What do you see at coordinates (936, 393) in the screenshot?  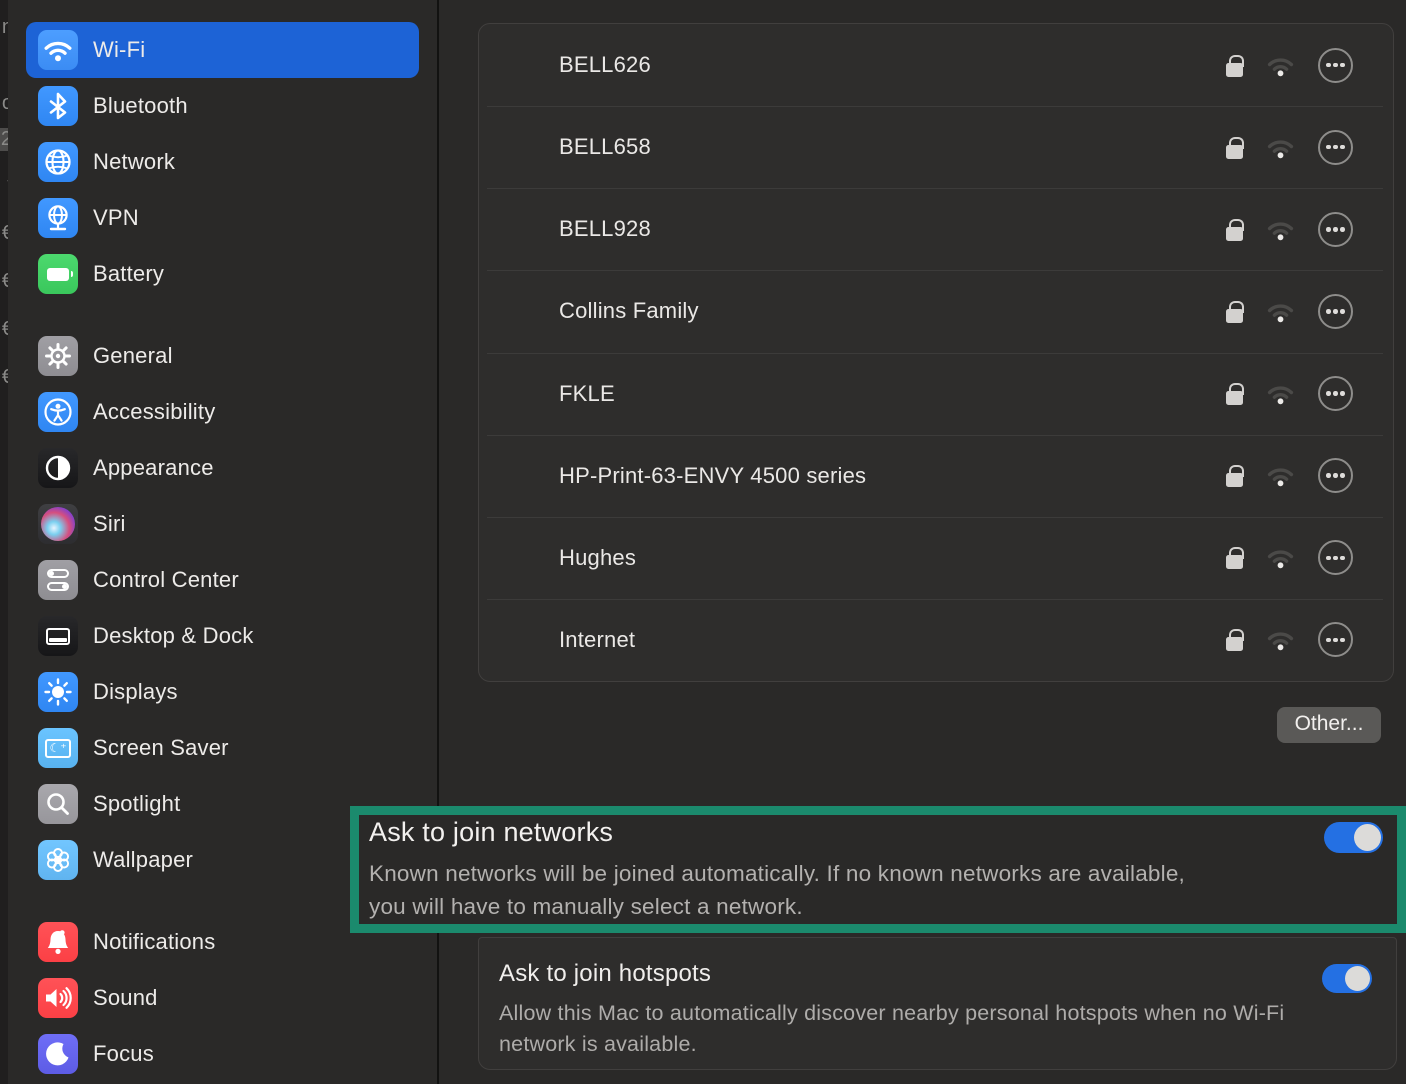 I see `network-row: FKLE` at bounding box center [936, 393].